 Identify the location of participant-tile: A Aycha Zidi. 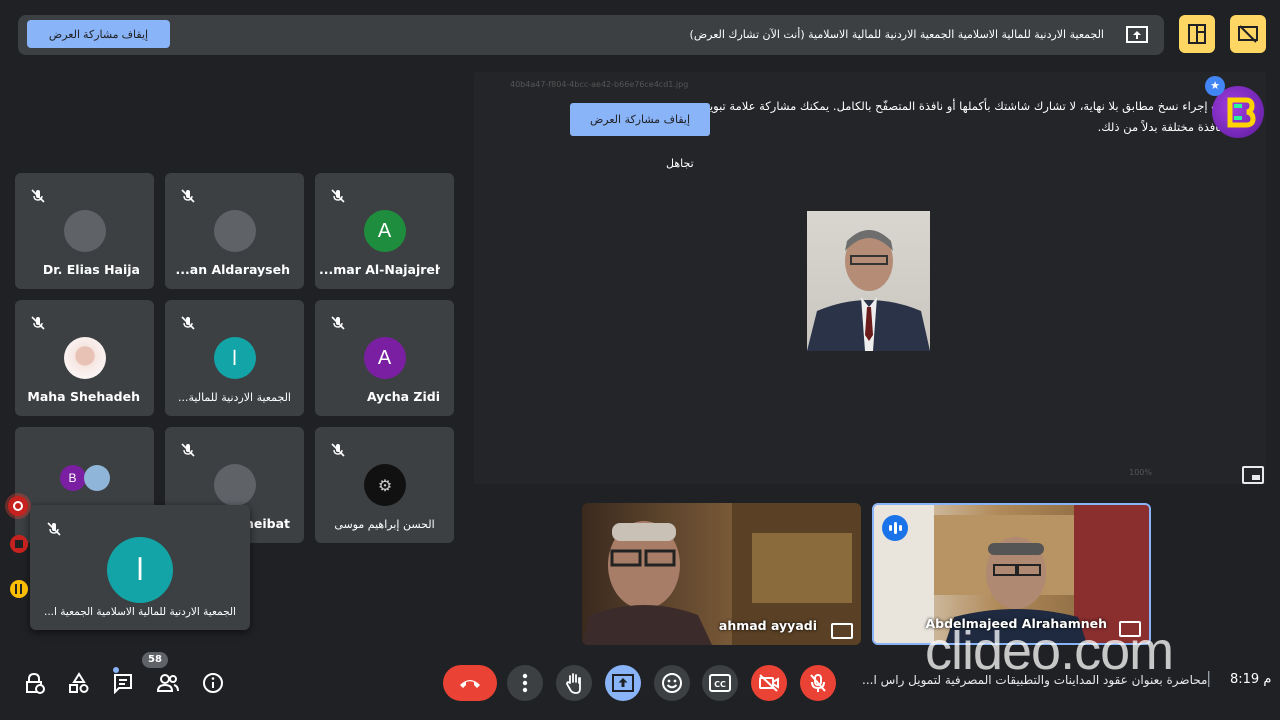
(384, 358).